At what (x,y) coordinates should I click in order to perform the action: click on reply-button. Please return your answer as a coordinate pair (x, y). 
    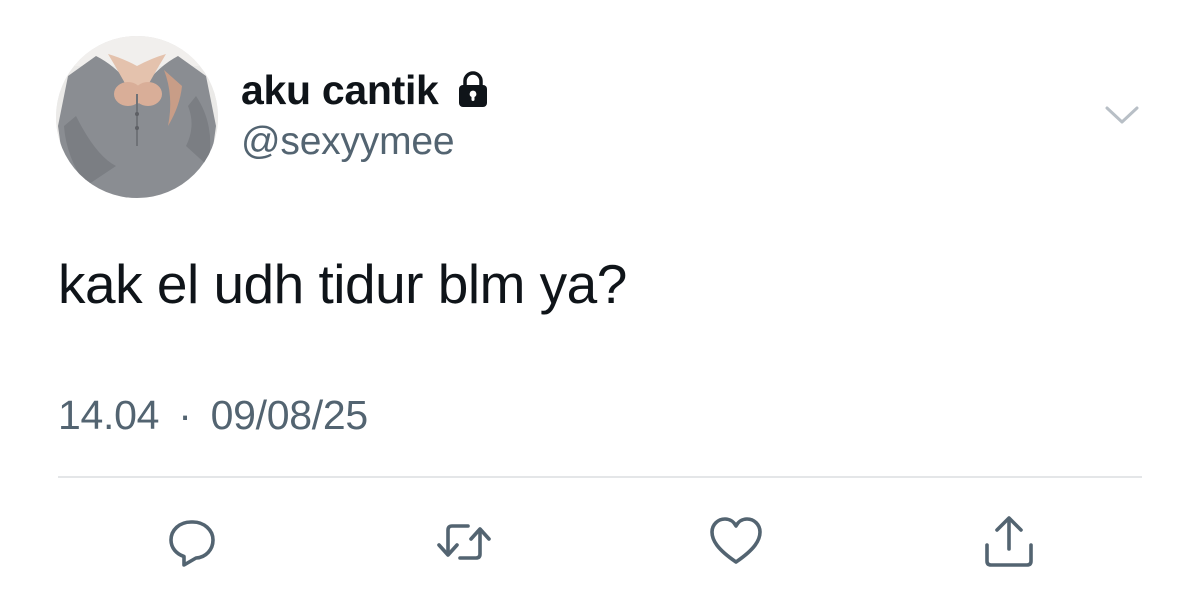
    Looking at the image, I should click on (192, 542).